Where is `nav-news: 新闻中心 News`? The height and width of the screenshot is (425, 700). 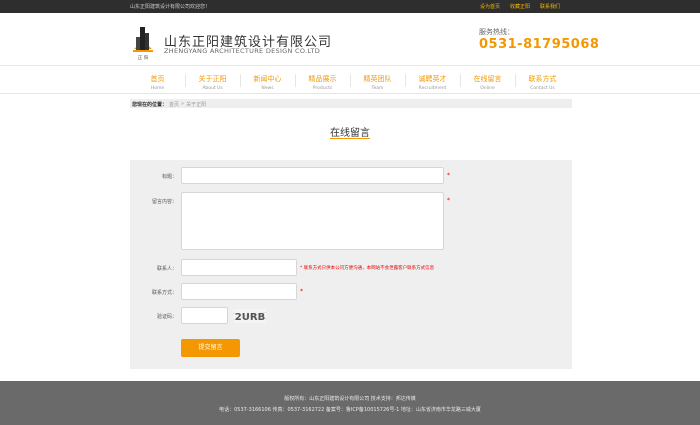
nav-news: 新闻中心 News is located at coordinates (267, 80).